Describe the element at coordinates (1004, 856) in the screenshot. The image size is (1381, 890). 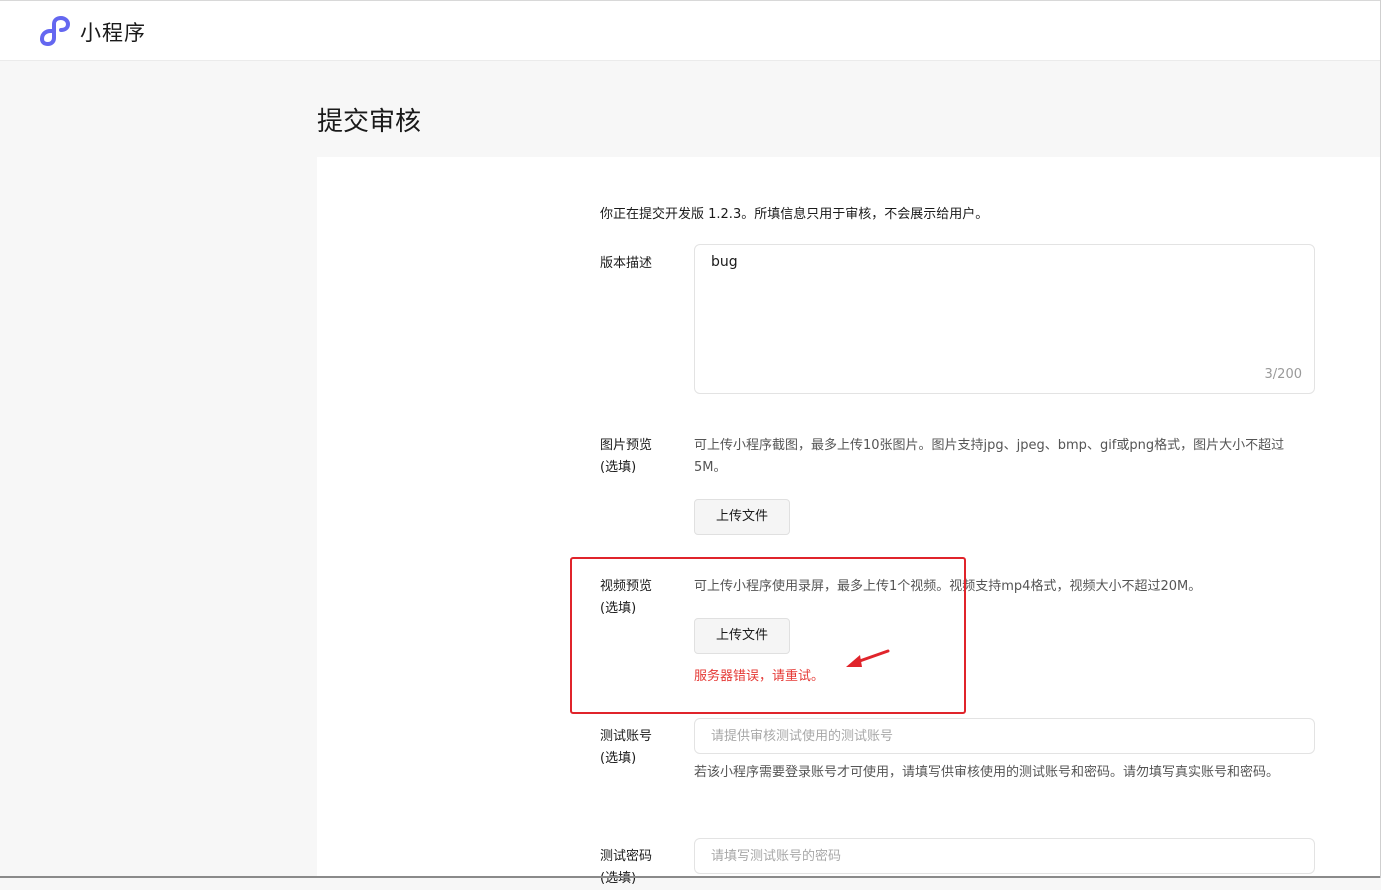
I see `test-password-input` at that location.